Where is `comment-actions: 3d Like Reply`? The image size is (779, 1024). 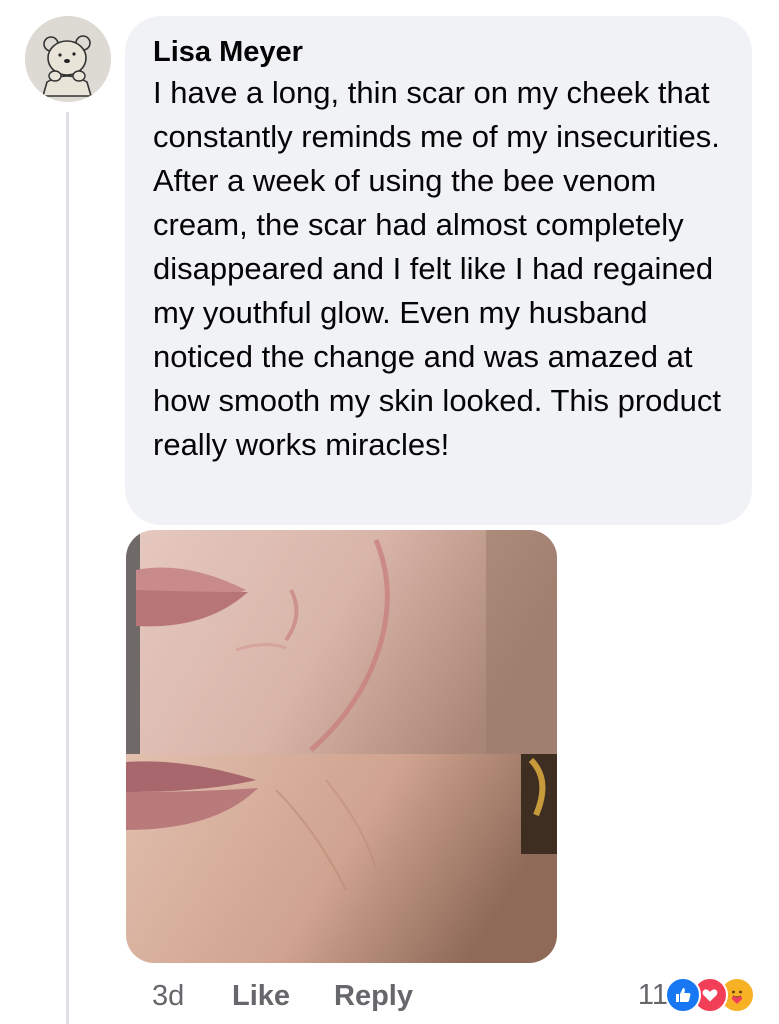
comment-actions: 3d Like Reply is located at coordinates (282, 996).